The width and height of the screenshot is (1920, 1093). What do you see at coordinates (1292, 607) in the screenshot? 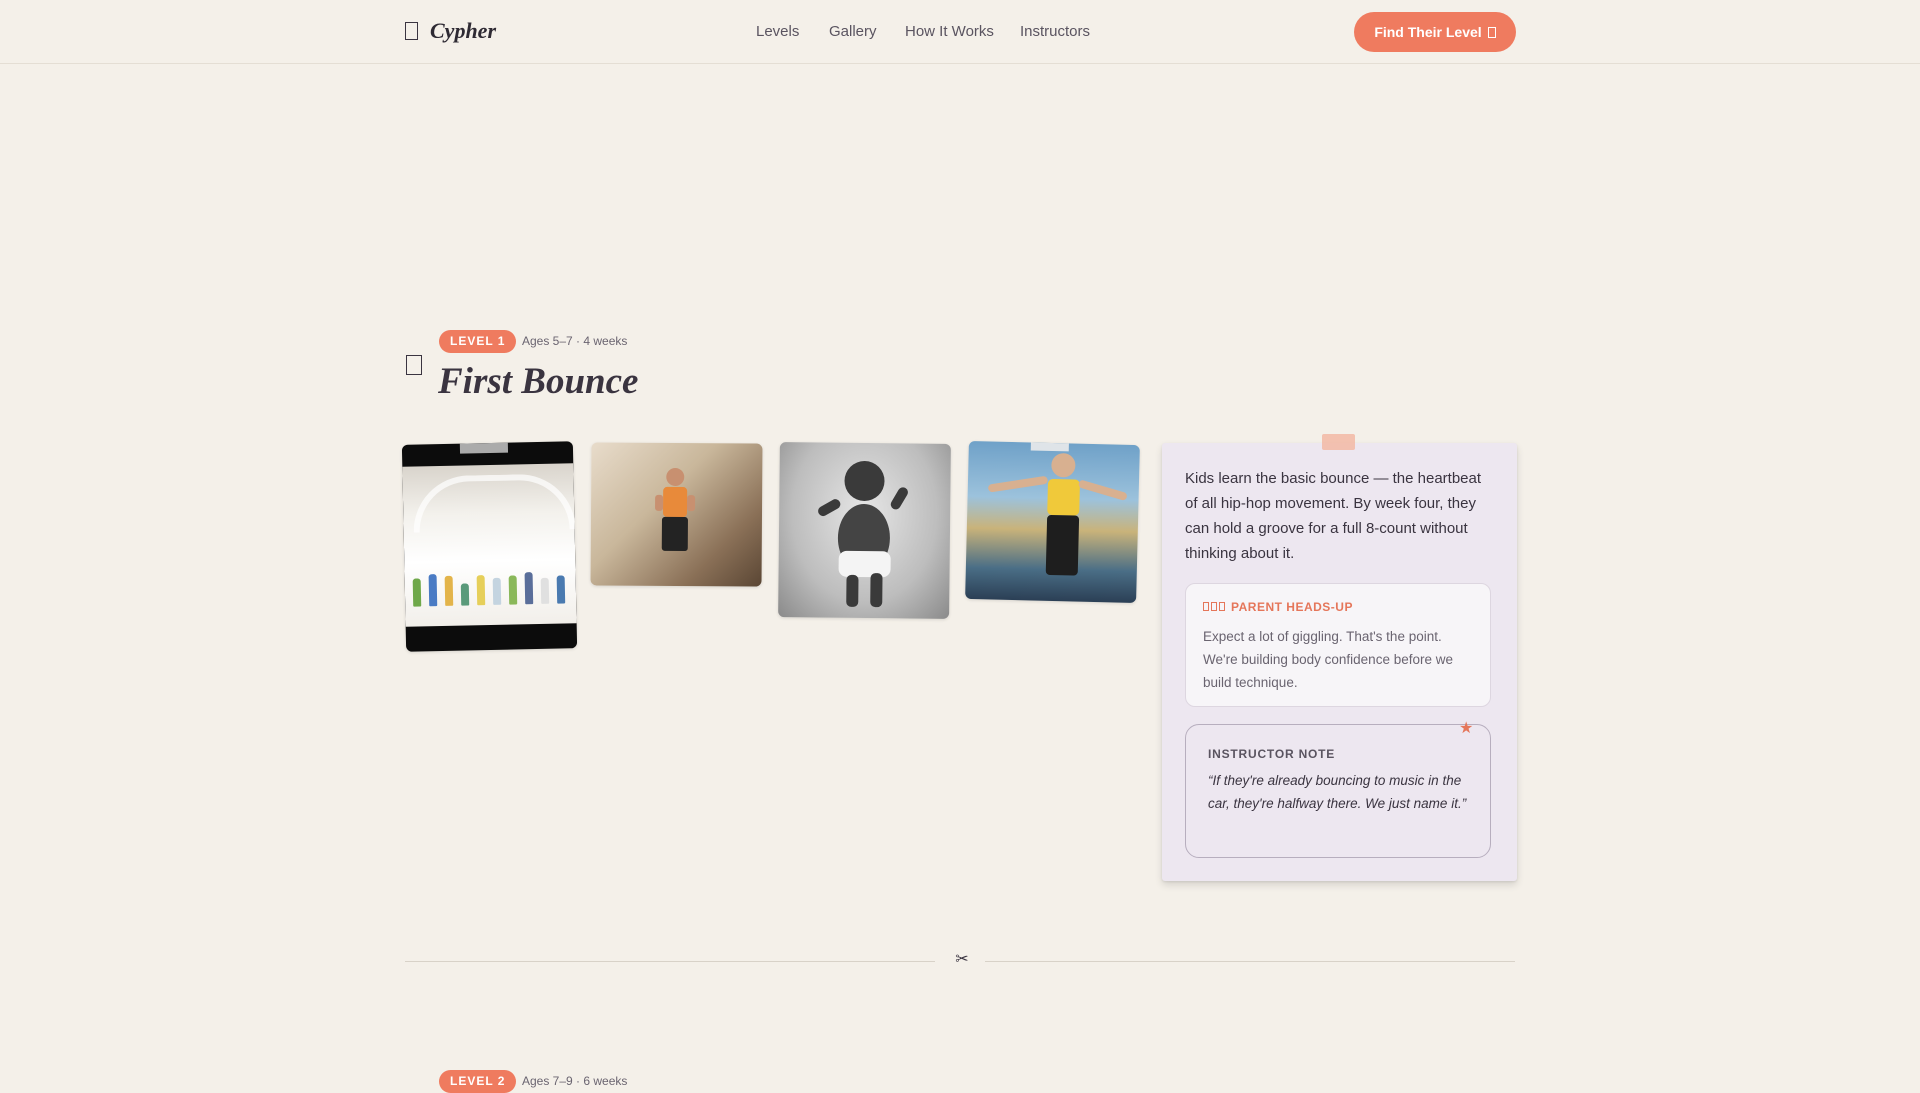
I see `parent-headsup-label: PARENT HEADS-UP` at bounding box center [1292, 607].